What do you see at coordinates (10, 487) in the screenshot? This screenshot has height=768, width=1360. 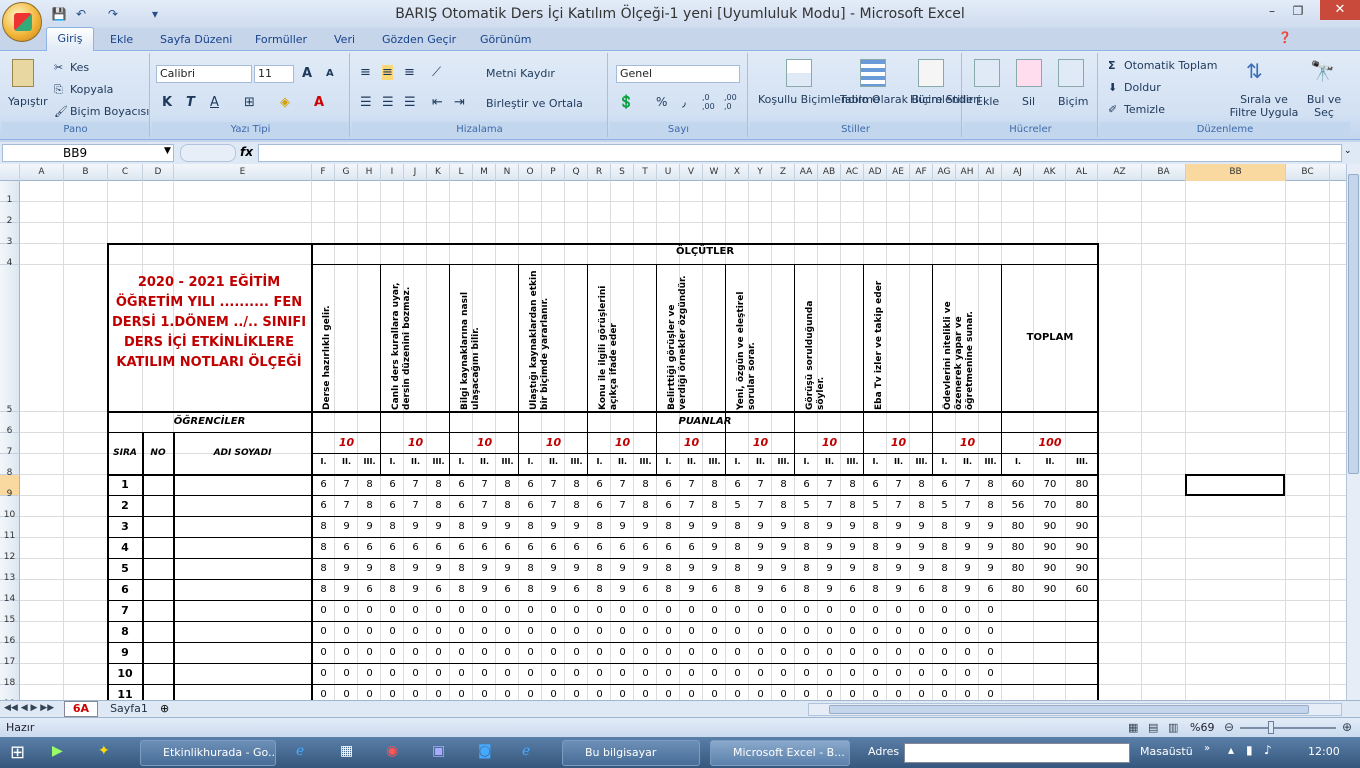 I see `row-header: 9` at bounding box center [10, 487].